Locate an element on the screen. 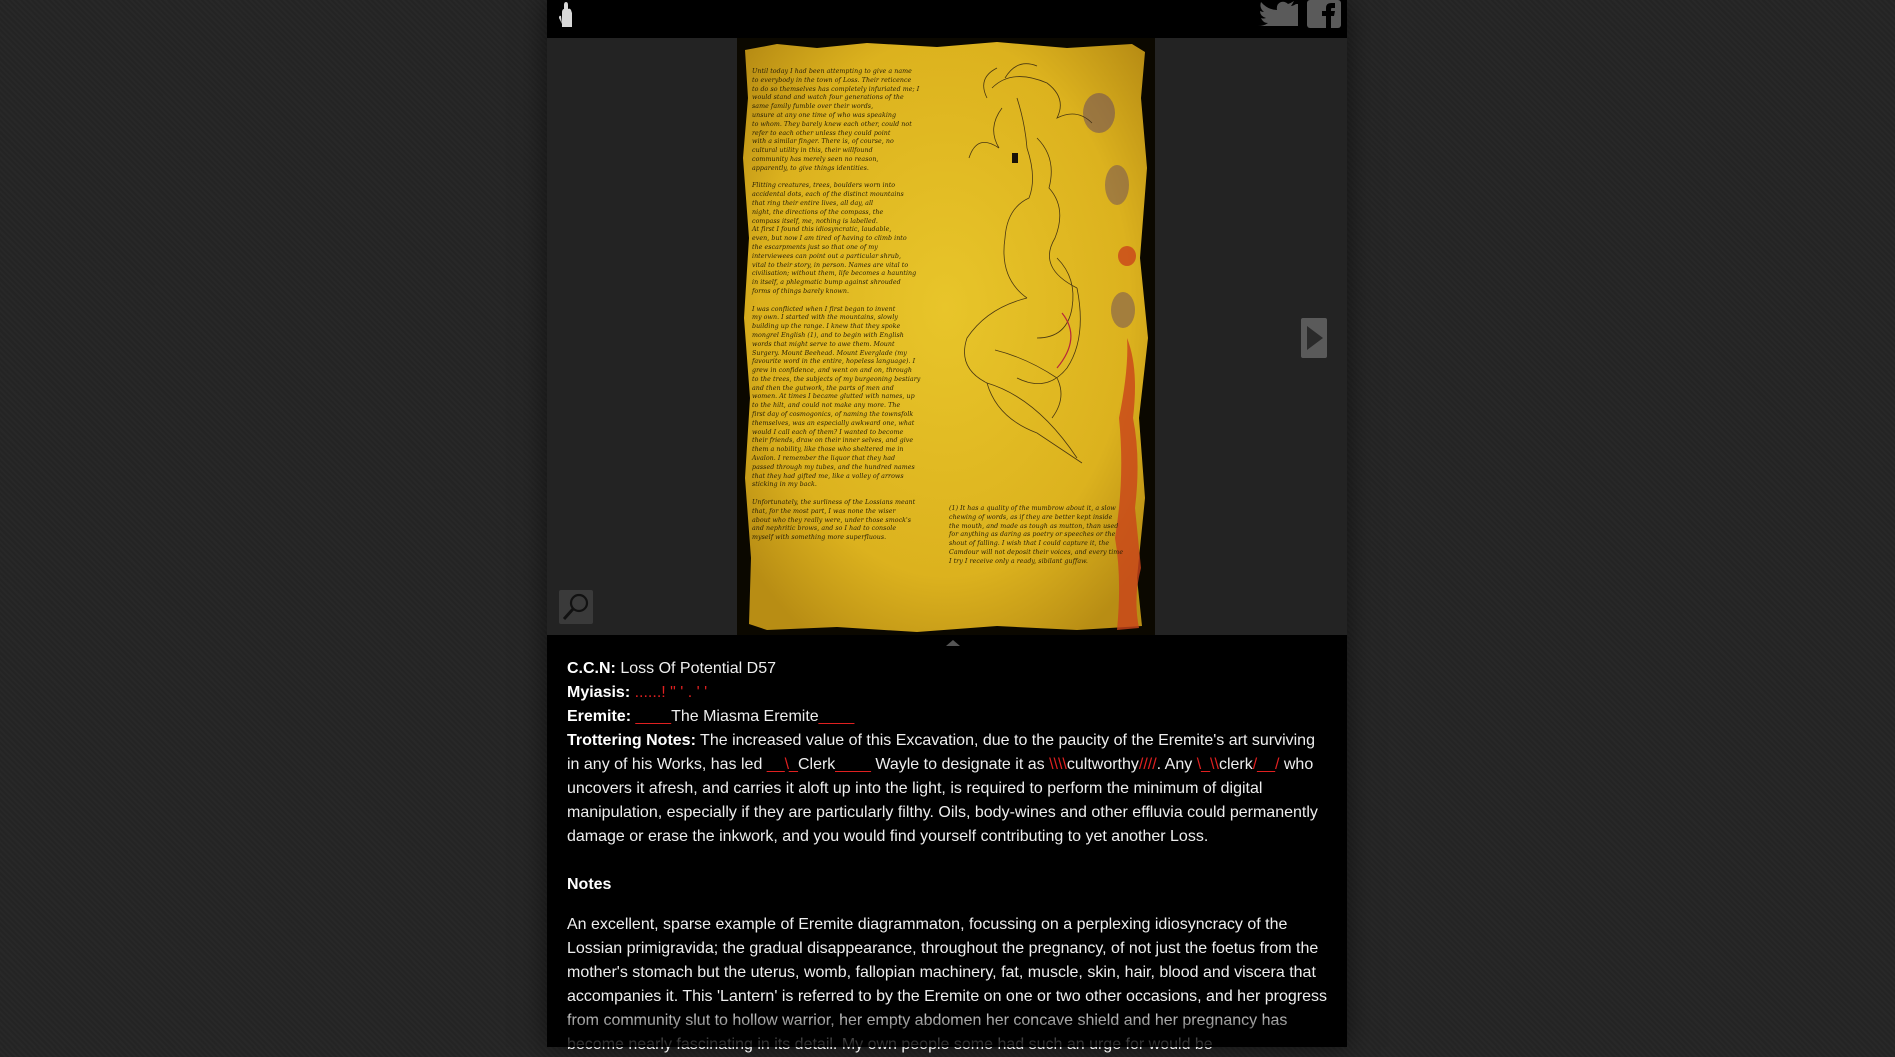 The image size is (1895, 1057). myiasis-label: Myiasis: is located at coordinates (599, 692).